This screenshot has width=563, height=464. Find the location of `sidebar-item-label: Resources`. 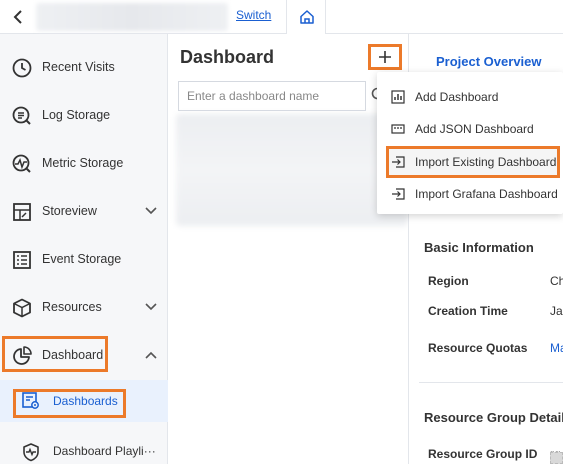

sidebar-item-label: Resources is located at coordinates (72, 307).